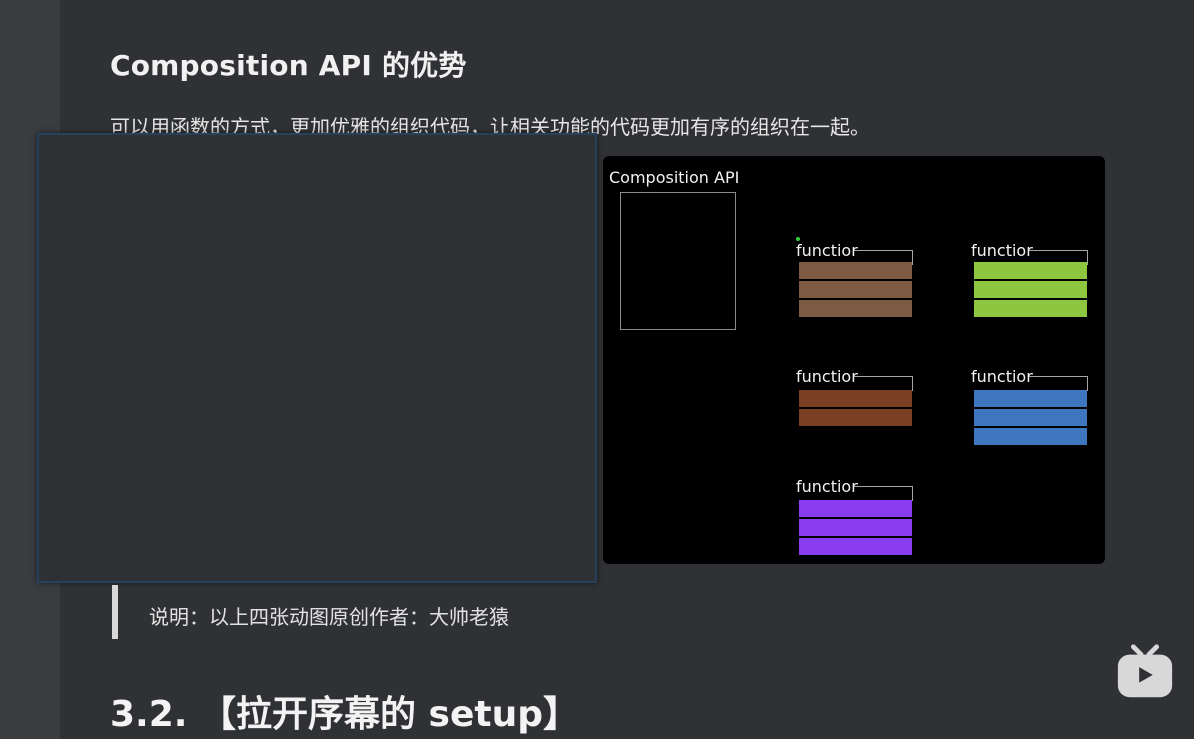 This screenshot has height=739, width=1194. What do you see at coordinates (344, 714) in the screenshot?
I see `setup-section-heading: 3.2. 【拉开序幕的 setup】` at bounding box center [344, 714].